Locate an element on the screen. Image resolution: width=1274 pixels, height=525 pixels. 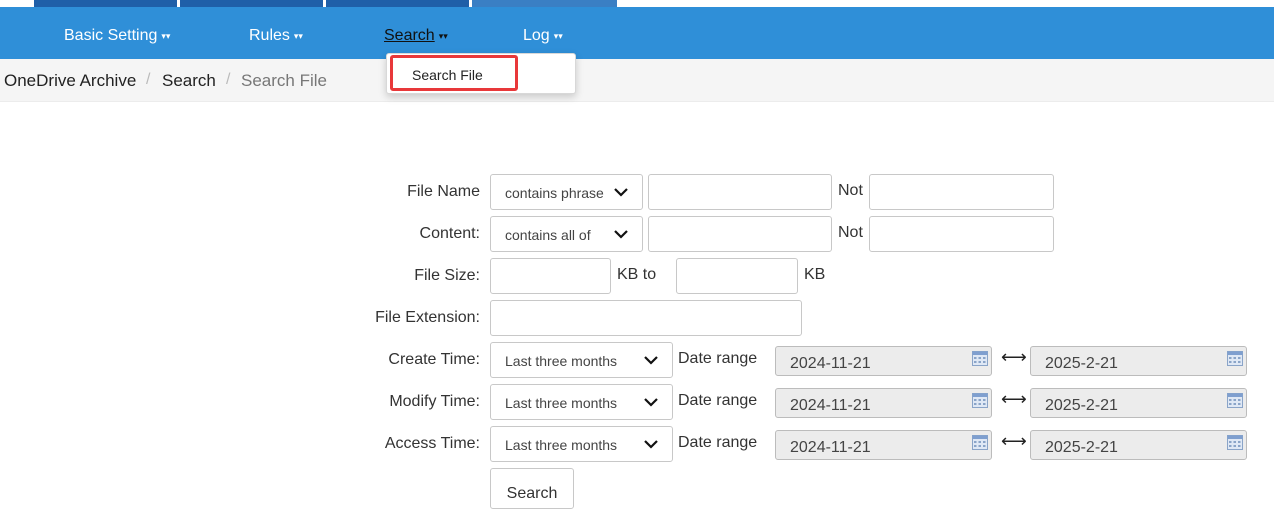
top-tab-strip is located at coordinates (637, 3).